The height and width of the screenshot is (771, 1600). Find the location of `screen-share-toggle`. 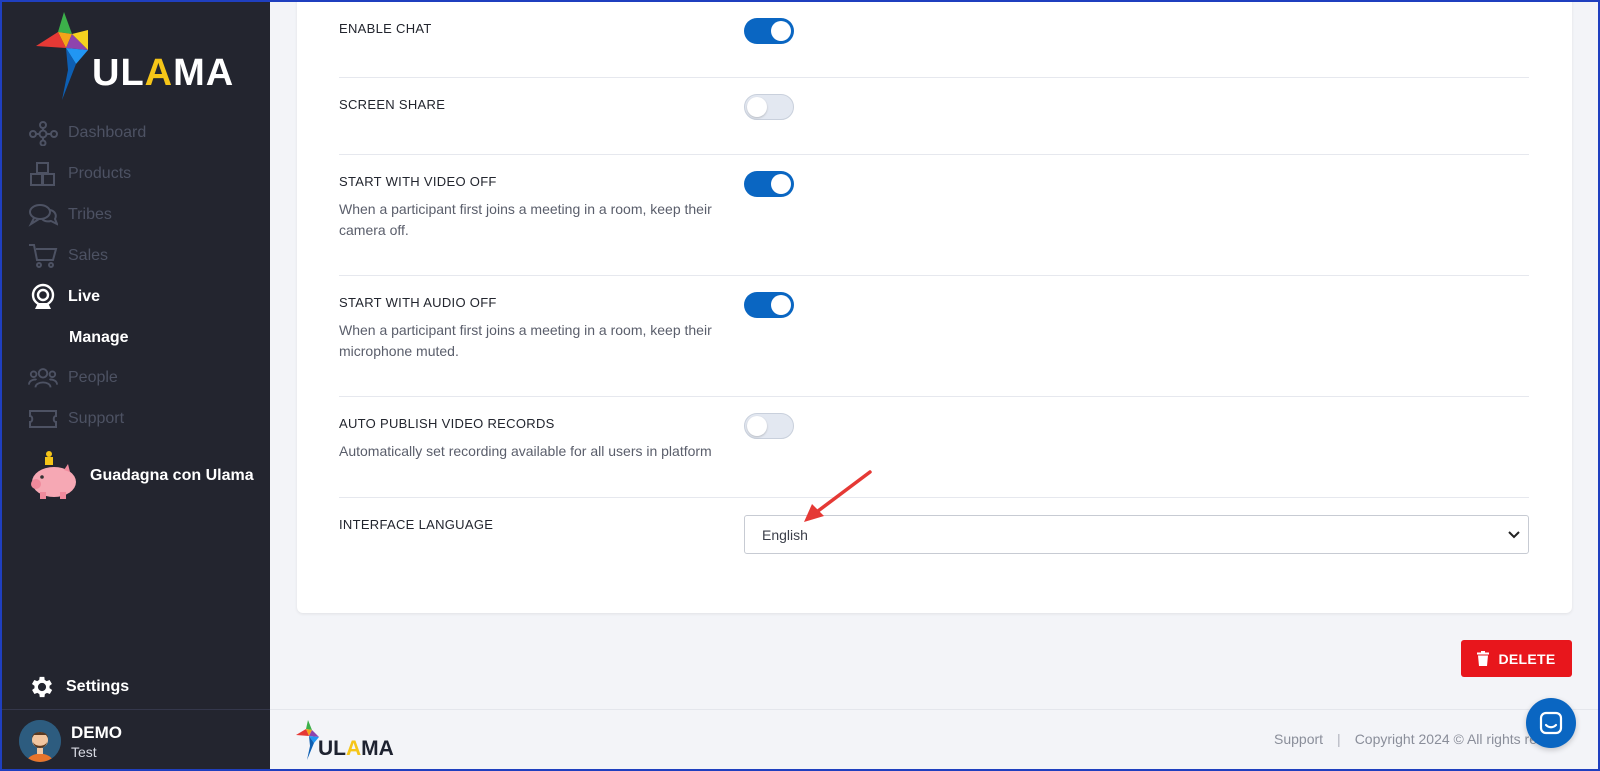

screen-share-toggle is located at coordinates (769, 107).